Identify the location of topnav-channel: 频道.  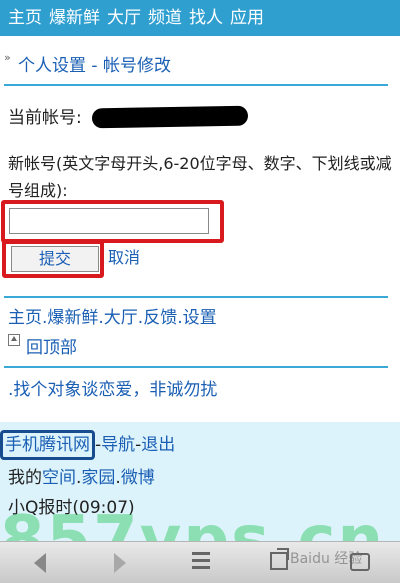
(165, 18).